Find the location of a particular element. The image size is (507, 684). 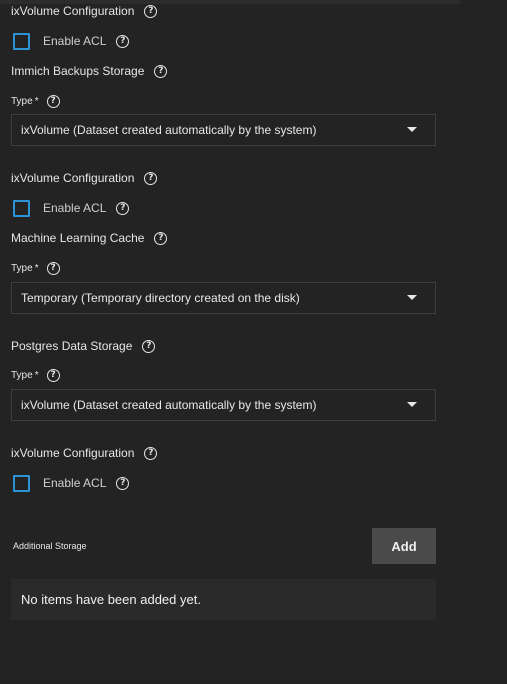

enable-acl-label-1: Enable ACL is located at coordinates (75, 41).